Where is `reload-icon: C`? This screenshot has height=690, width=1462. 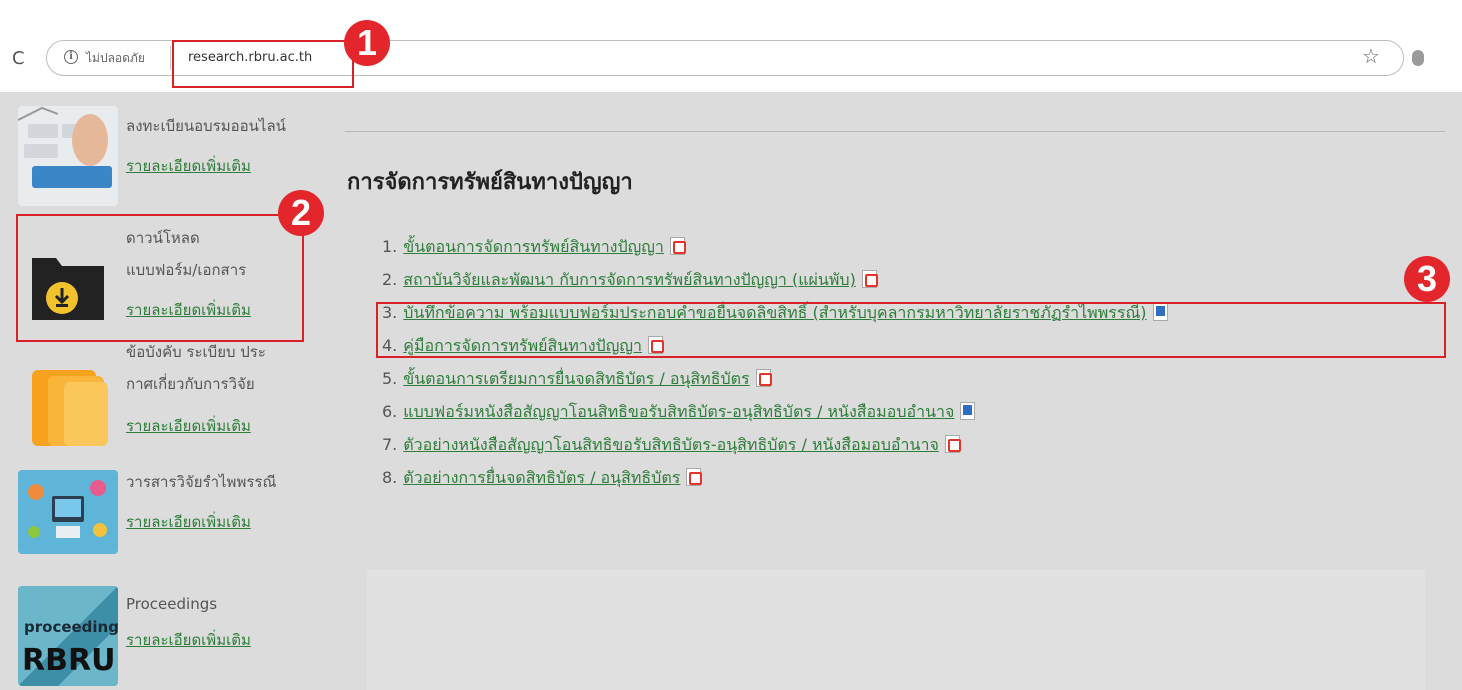 reload-icon: C is located at coordinates (18, 58).